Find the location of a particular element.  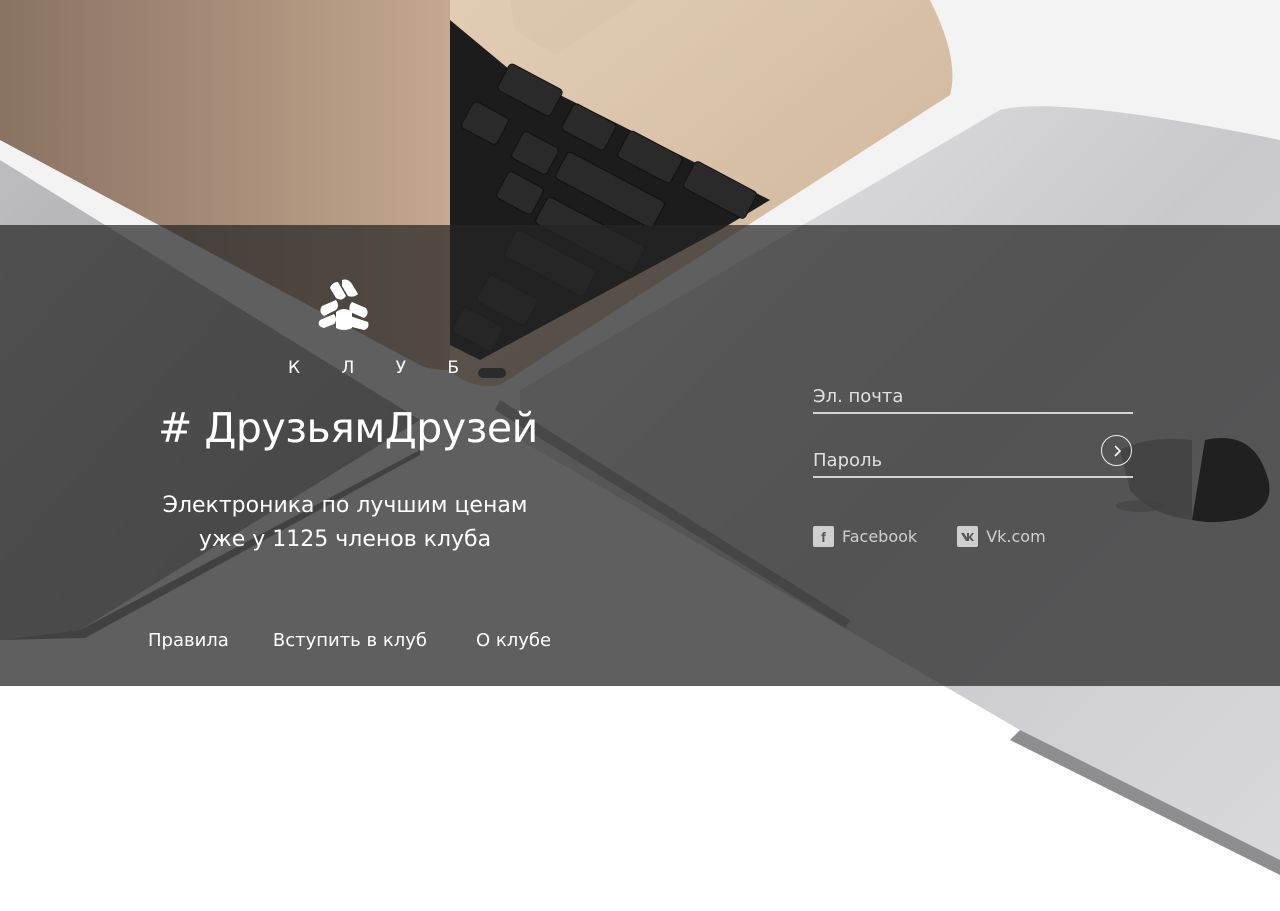

footer-nav: Правила Вступить в клуб О клубе is located at coordinates (349, 645).